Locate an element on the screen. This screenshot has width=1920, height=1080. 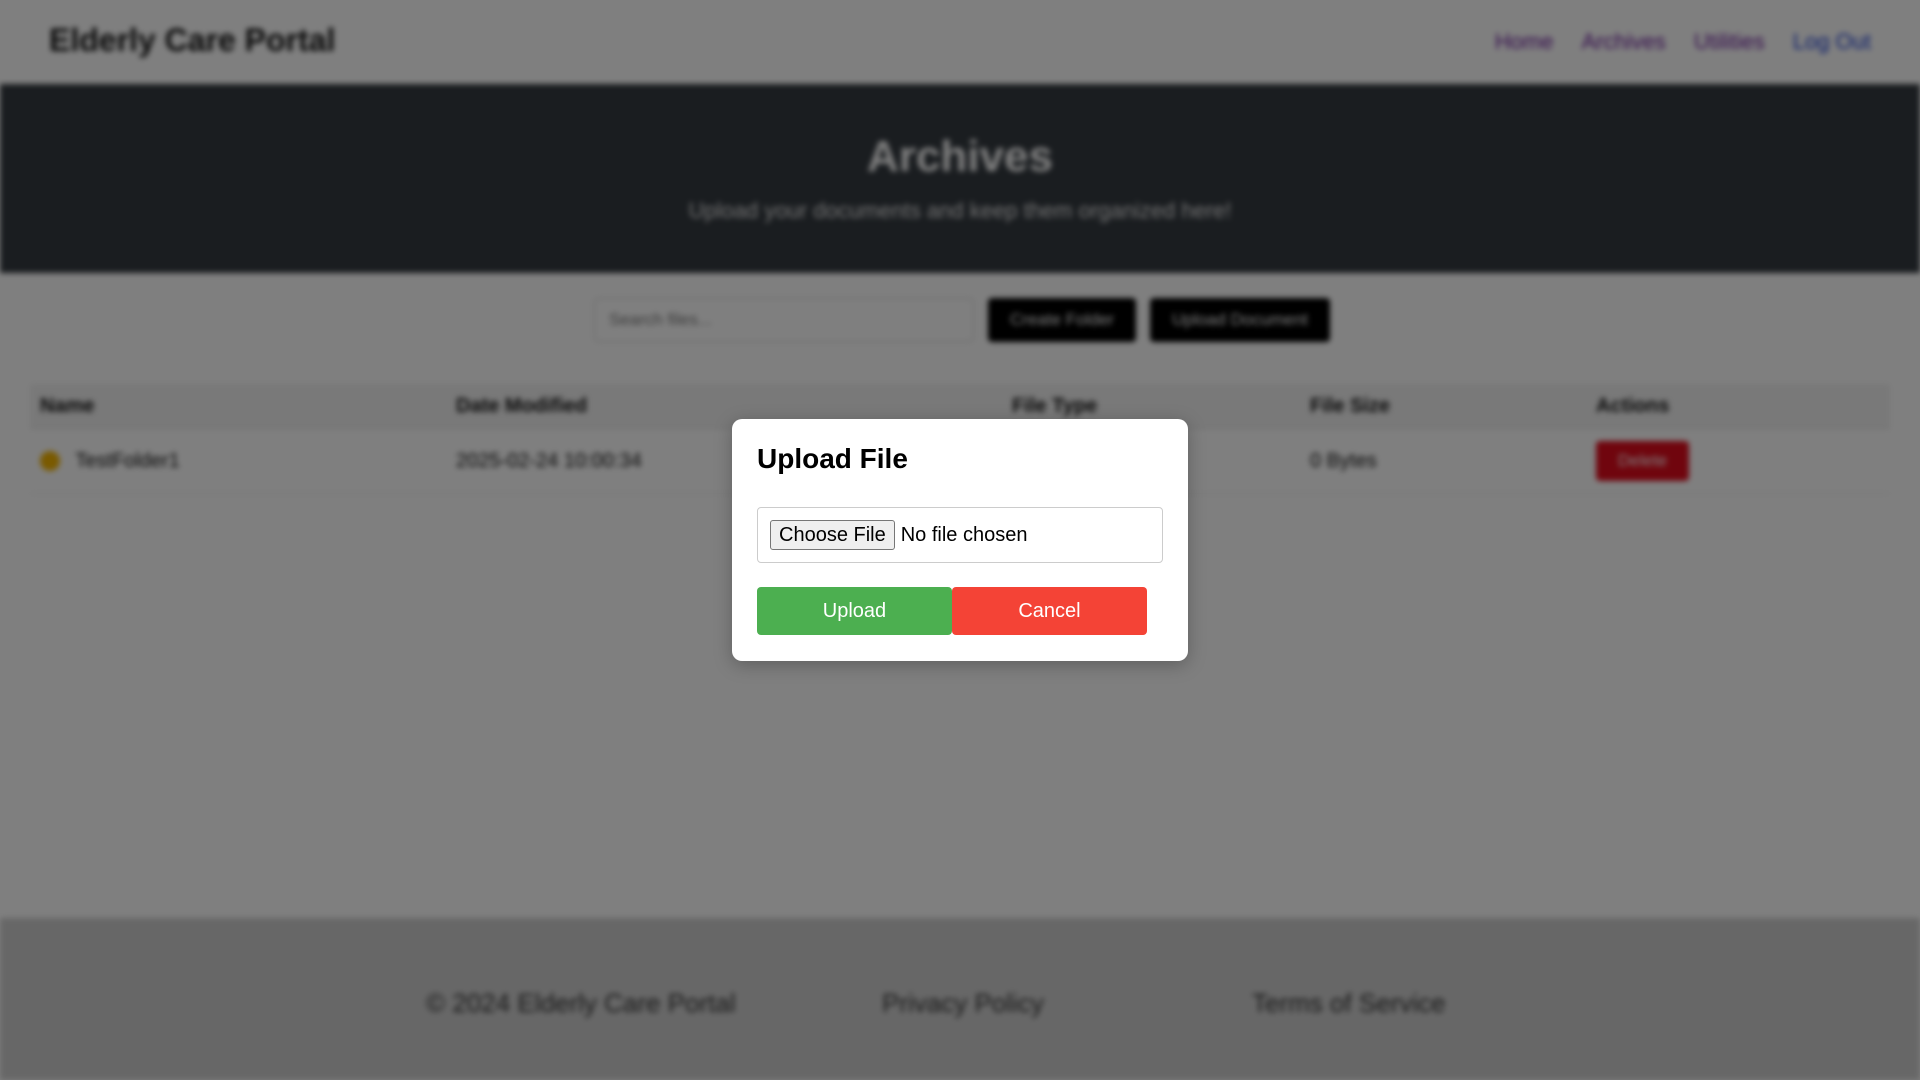
file-input: Choose File No file chosen is located at coordinates (960, 535).